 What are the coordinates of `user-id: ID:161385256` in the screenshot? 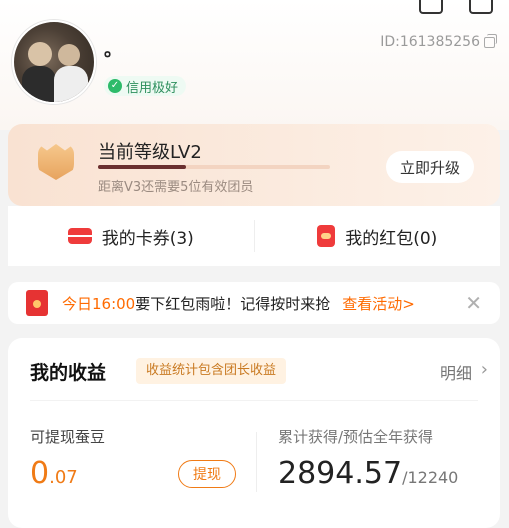 It's located at (438, 41).